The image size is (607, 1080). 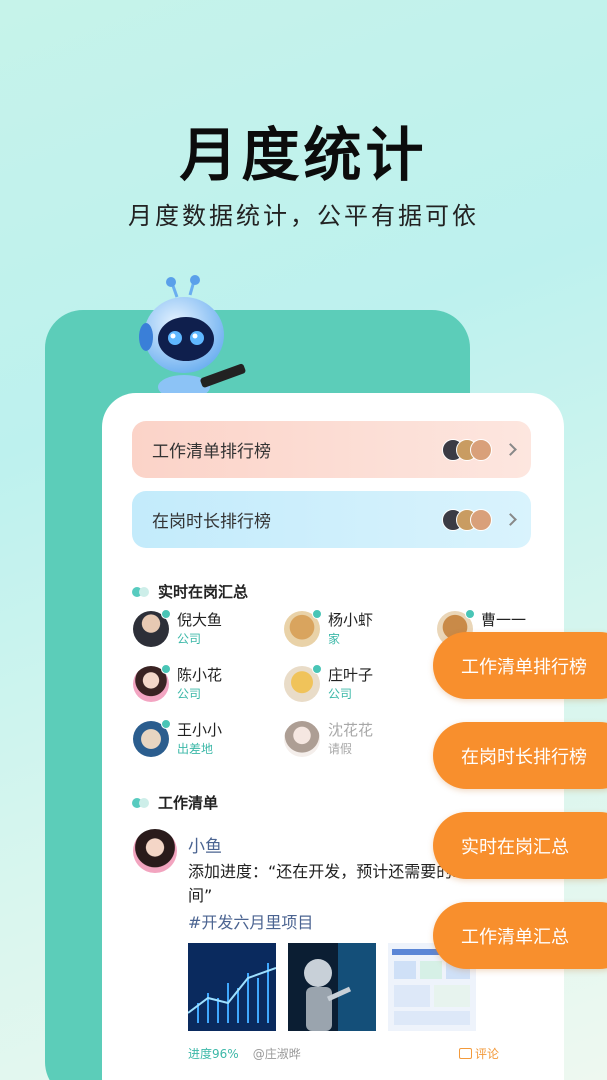 What do you see at coordinates (520, 755) in the screenshot?
I see `pill-on-duty-ranking: 在岗时长排行榜` at bounding box center [520, 755].